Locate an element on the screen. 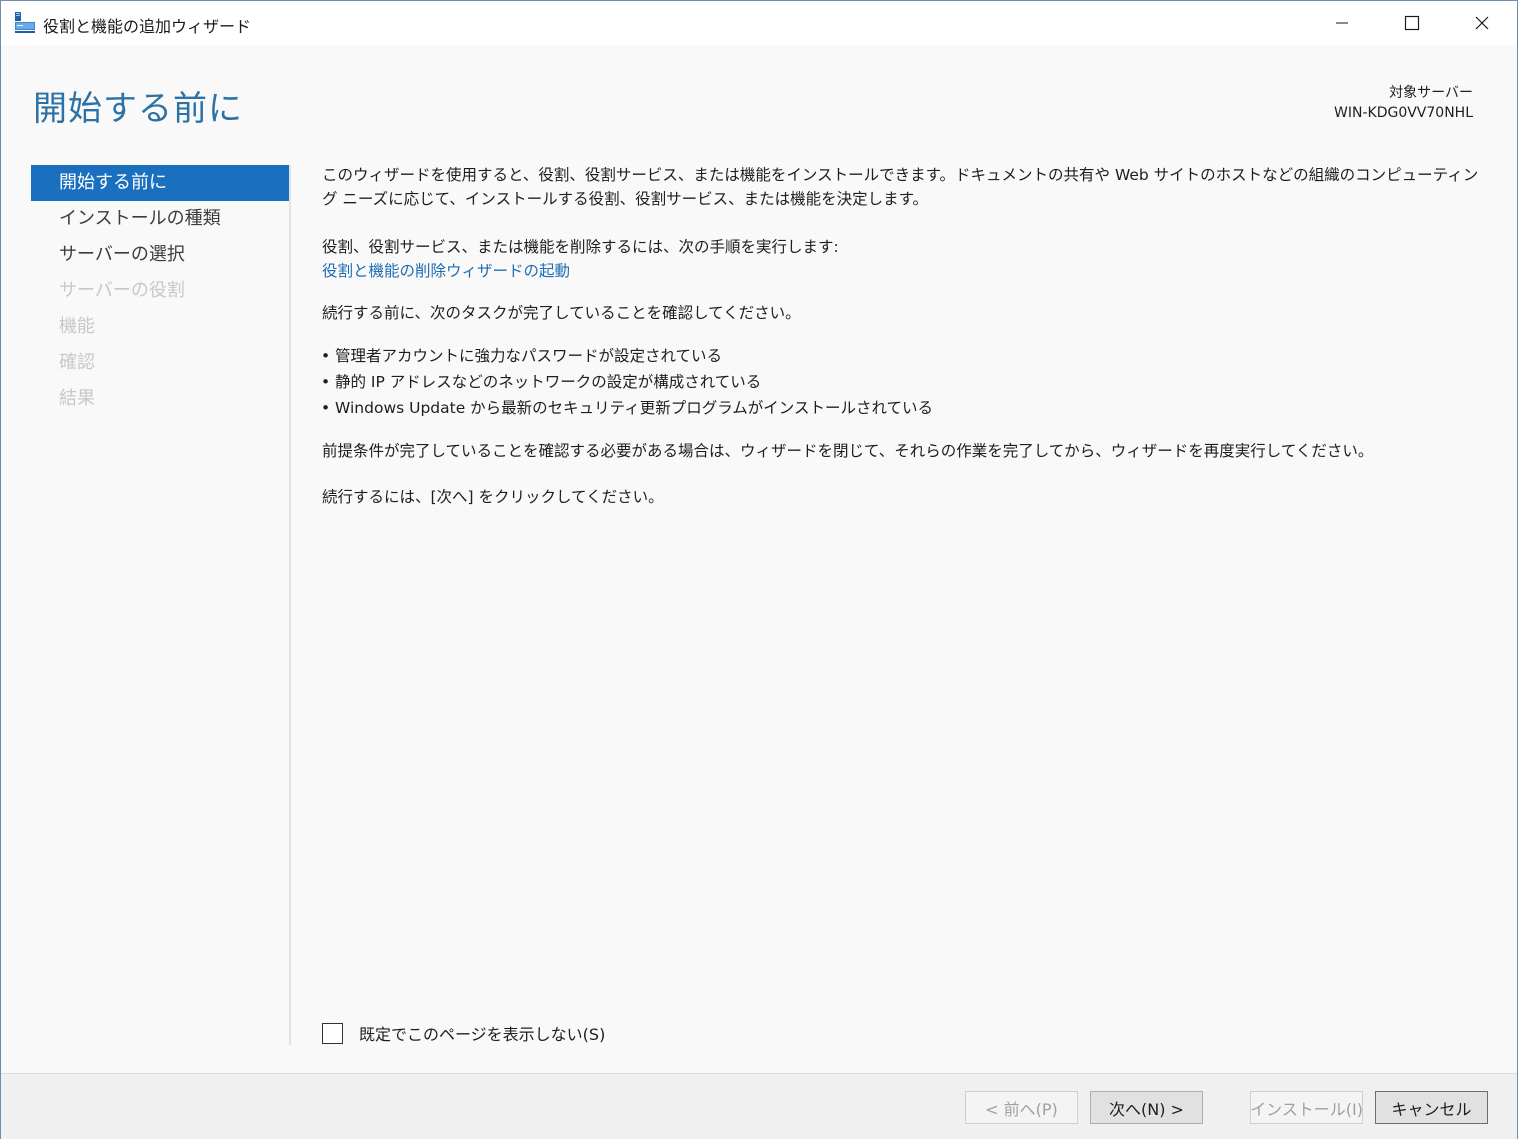  server-manager-icon is located at coordinates (25, 22).